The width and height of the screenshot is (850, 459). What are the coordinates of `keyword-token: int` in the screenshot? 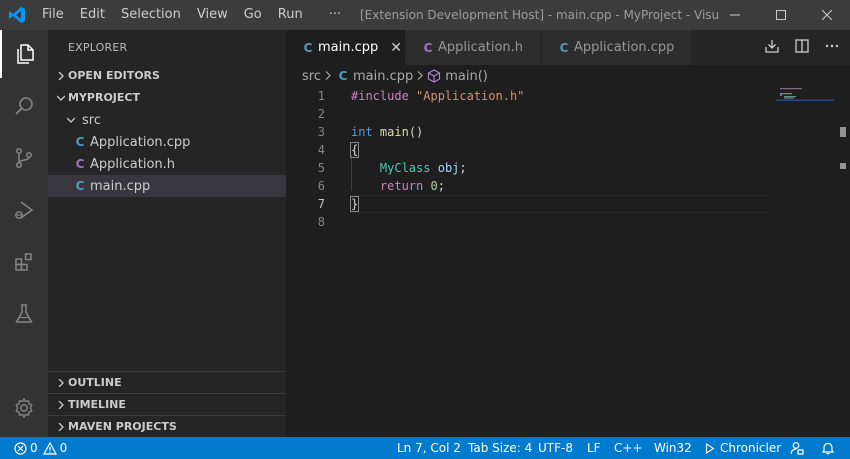 It's located at (362, 132).